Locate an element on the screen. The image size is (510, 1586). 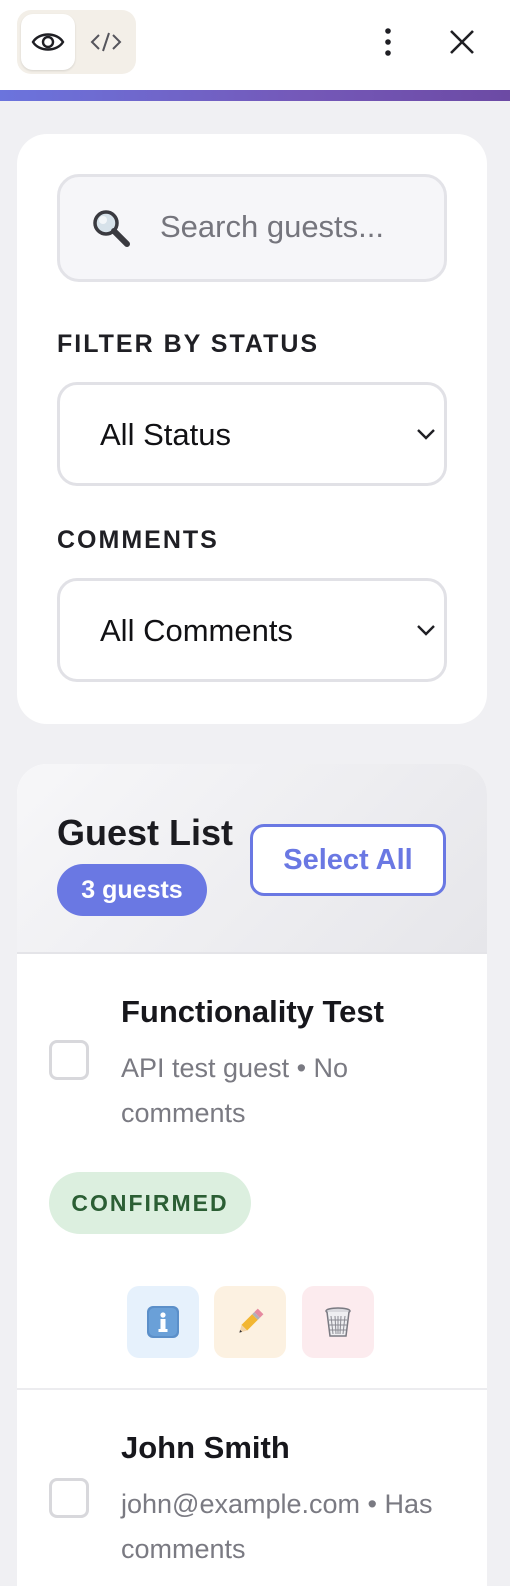
select-all-button: Select All is located at coordinates (348, 860).